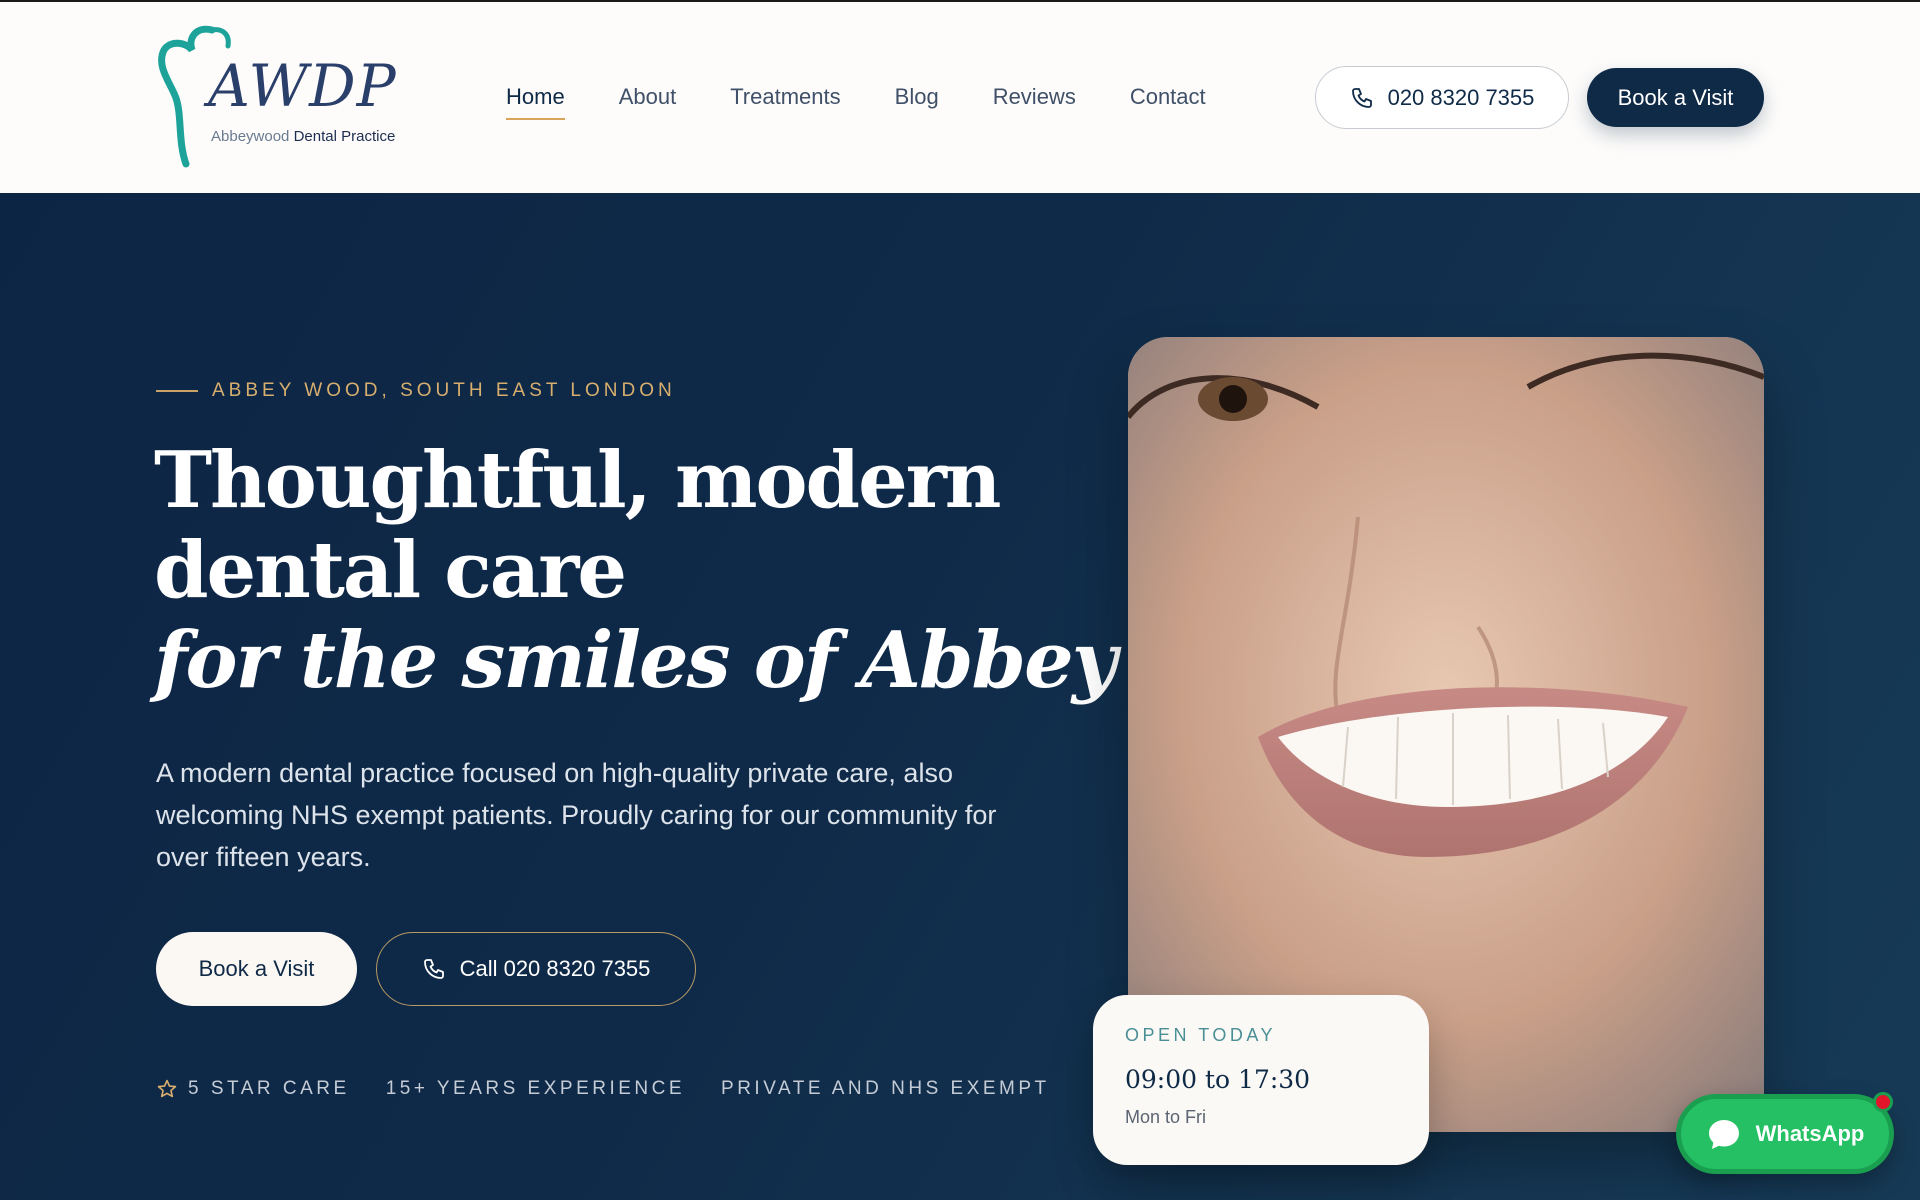 This screenshot has height=1200, width=1920. What do you see at coordinates (1034, 102) in the screenshot?
I see `nav-reviews: Reviews` at bounding box center [1034, 102].